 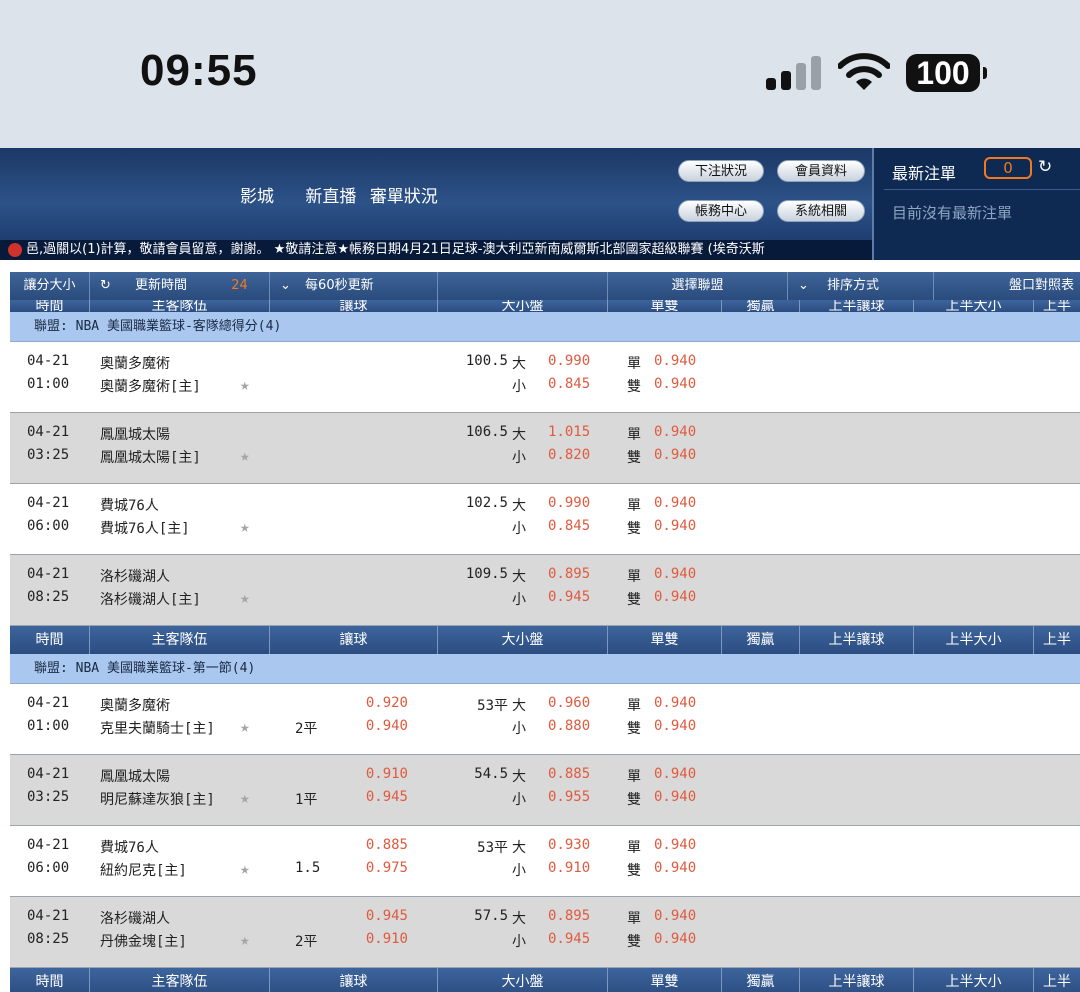 What do you see at coordinates (1008, 168) in the screenshot?
I see `latest-bets-count: 0` at bounding box center [1008, 168].